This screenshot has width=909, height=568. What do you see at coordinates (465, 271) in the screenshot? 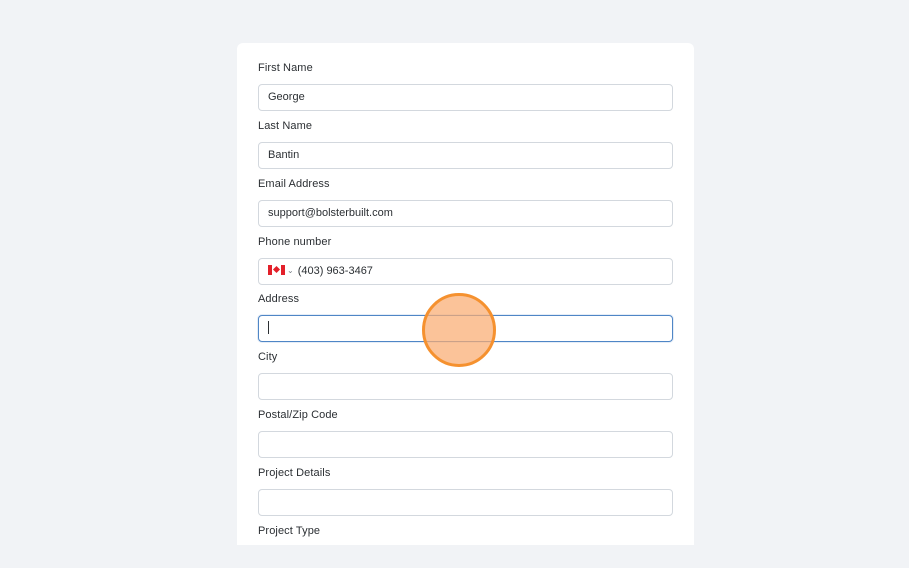
I see `phone-field: ⌄ (403) 963-3467` at bounding box center [465, 271].